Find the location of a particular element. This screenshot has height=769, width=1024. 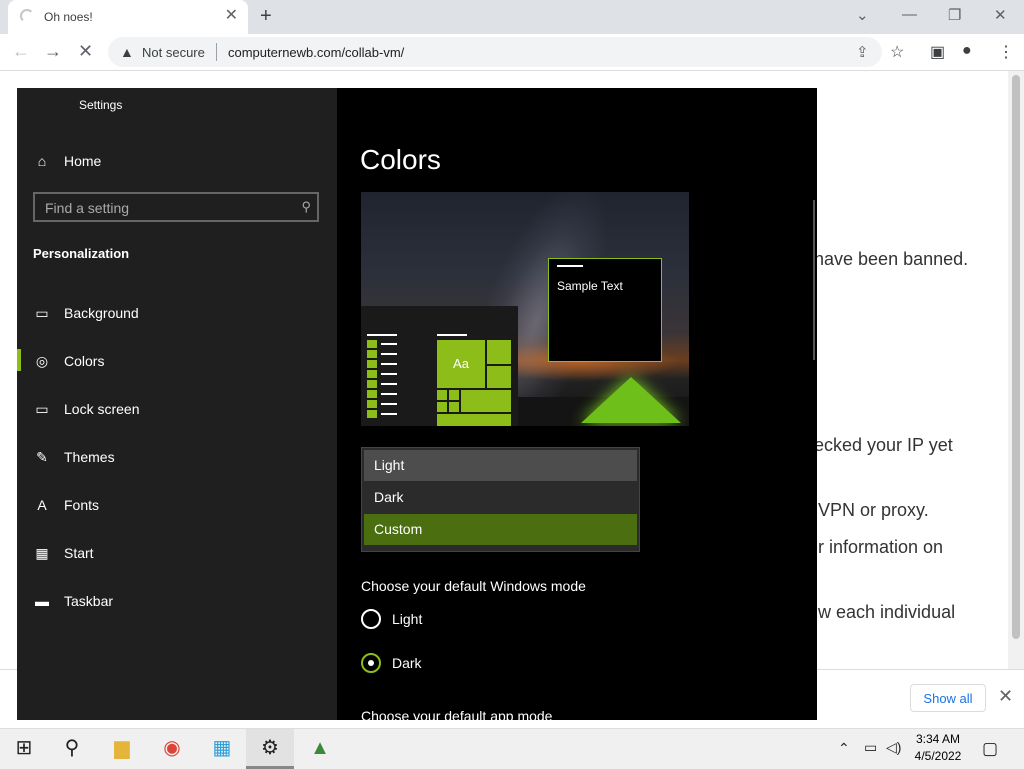

preview-app-list is located at coordinates (382, 382).